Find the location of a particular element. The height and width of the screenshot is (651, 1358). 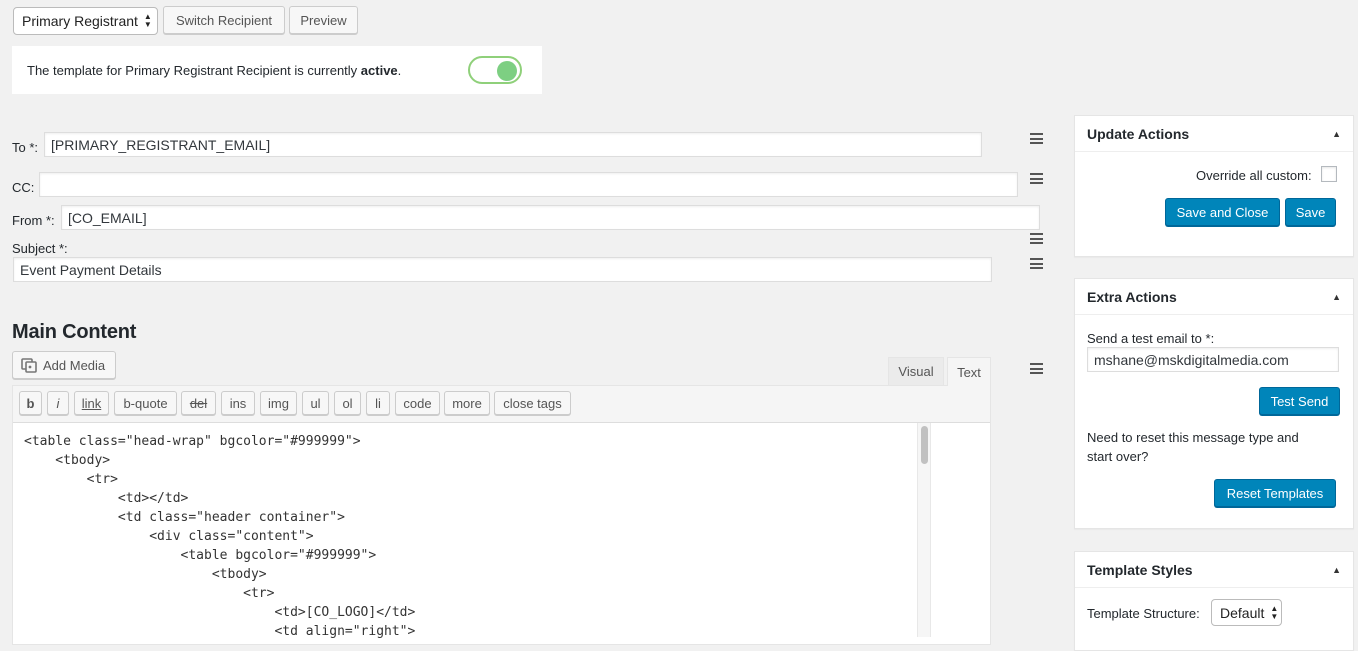

template-structure-label: Template Structure: is located at coordinates (1143, 613).